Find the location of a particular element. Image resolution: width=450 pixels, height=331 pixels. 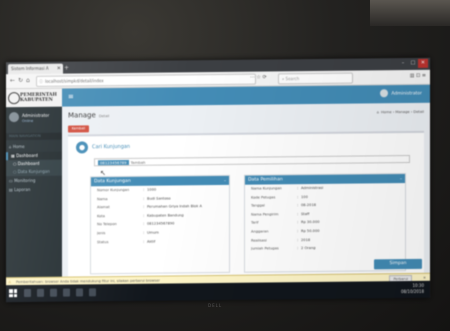

back-arrow-icon: ← is located at coordinates (12, 81).